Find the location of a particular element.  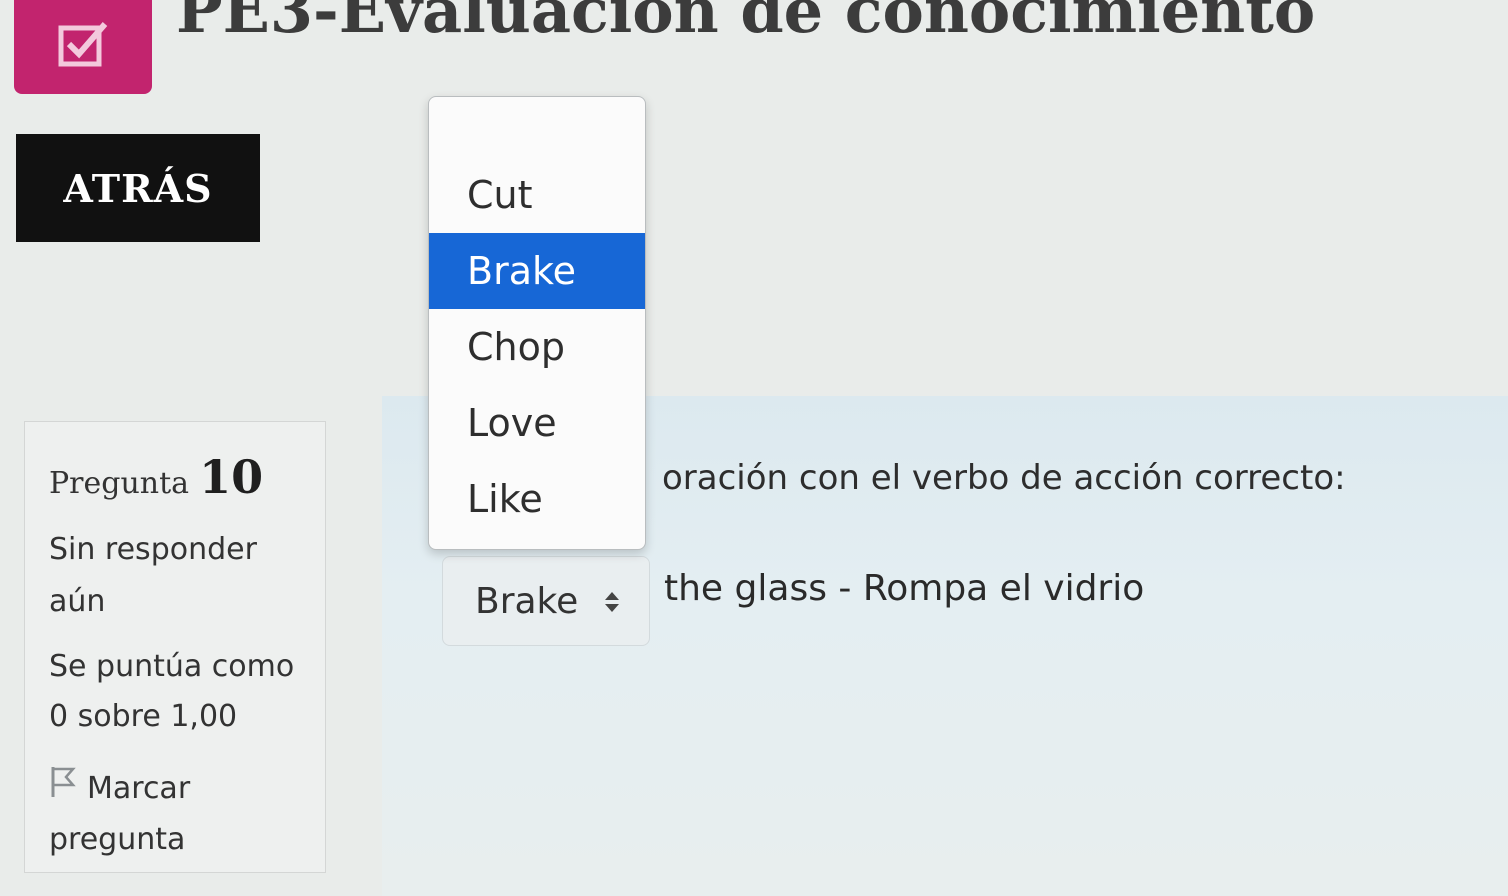

dropdown-option-cut: Cut is located at coordinates (537, 195).